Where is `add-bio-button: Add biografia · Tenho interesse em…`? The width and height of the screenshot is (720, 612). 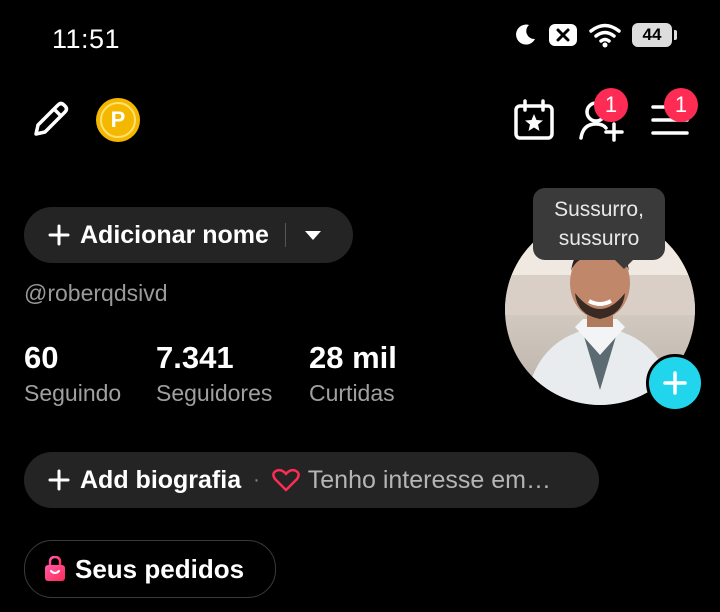
add-bio-button: Add biografia · Tenho interesse em… is located at coordinates (311, 480).